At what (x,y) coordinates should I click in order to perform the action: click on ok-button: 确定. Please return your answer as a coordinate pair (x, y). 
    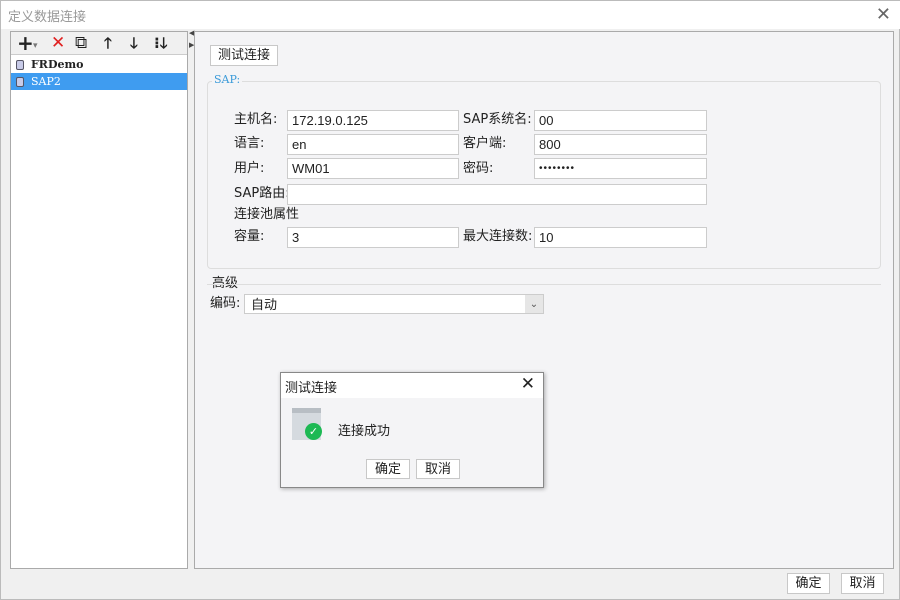
    Looking at the image, I should click on (808, 583).